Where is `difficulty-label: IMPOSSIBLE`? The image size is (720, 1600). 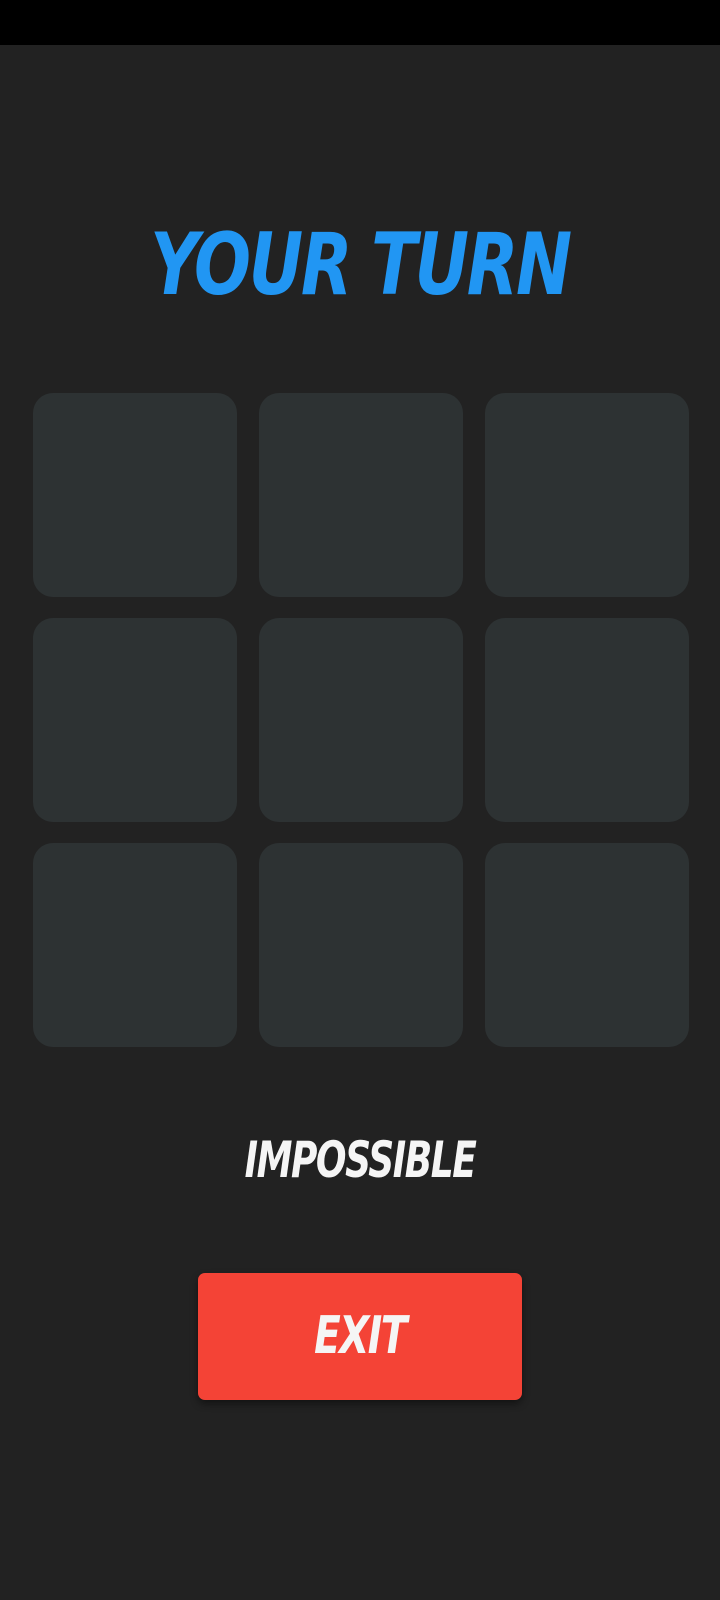
difficulty-label: IMPOSSIBLE is located at coordinates (360, 1160).